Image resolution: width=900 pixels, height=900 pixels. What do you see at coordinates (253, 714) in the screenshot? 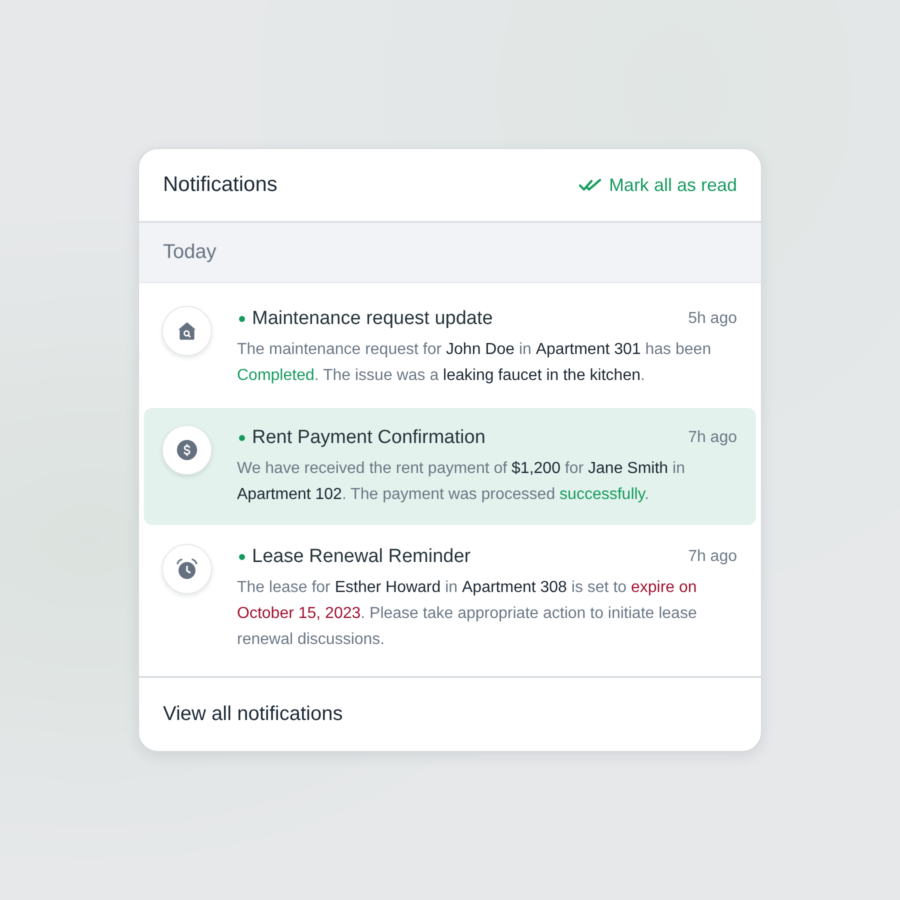
I see `view-all-link: View all notifications` at bounding box center [253, 714].